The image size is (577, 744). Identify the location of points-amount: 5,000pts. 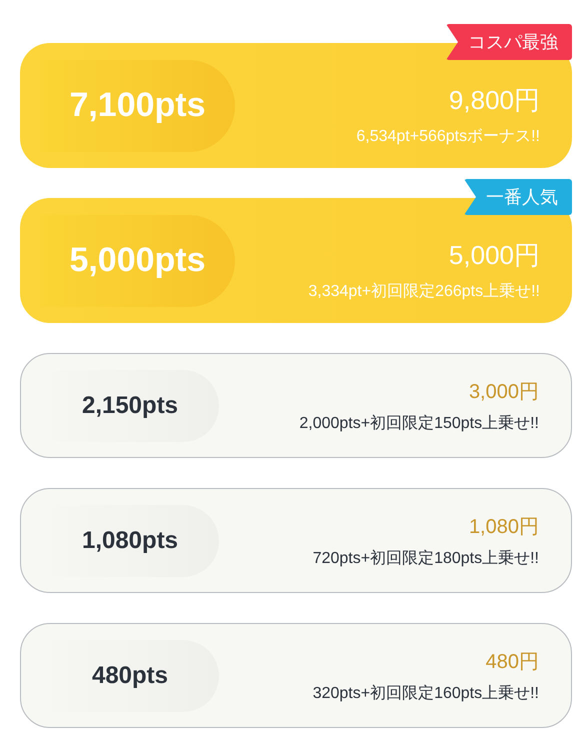
(137, 260).